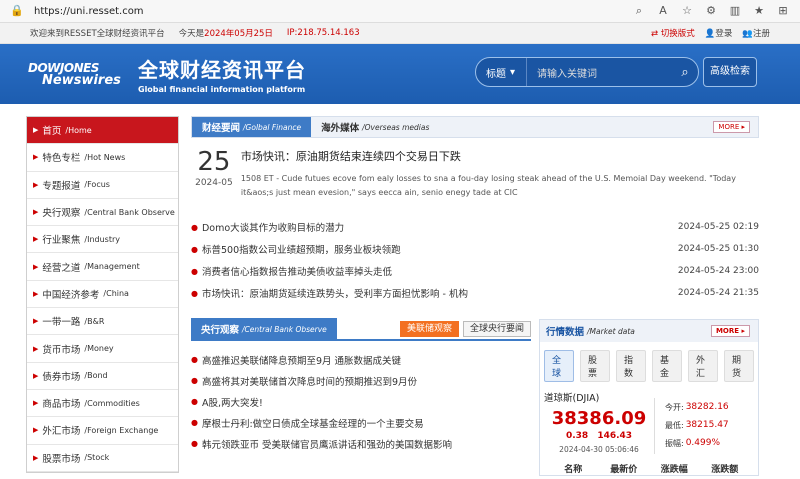 Image resolution: width=800 pixels, height=479 pixels. What do you see at coordinates (649, 331) in the screenshot?
I see `market-header: 行情数据/Market data MORE ▸` at bounding box center [649, 331].